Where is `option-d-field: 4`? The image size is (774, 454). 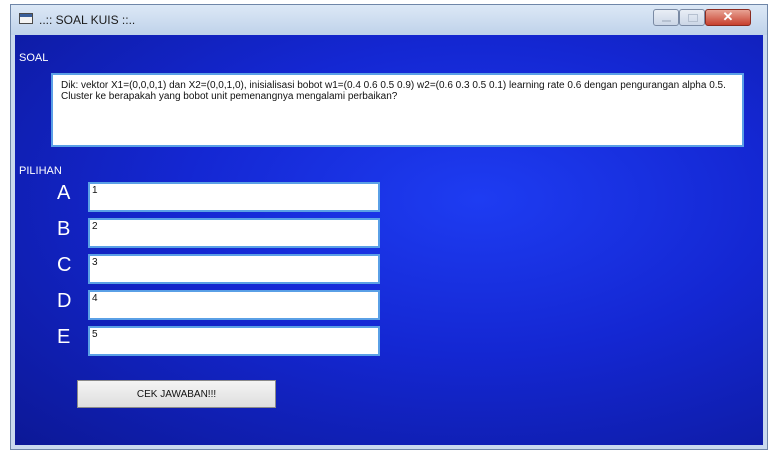 option-d-field: 4 is located at coordinates (234, 305).